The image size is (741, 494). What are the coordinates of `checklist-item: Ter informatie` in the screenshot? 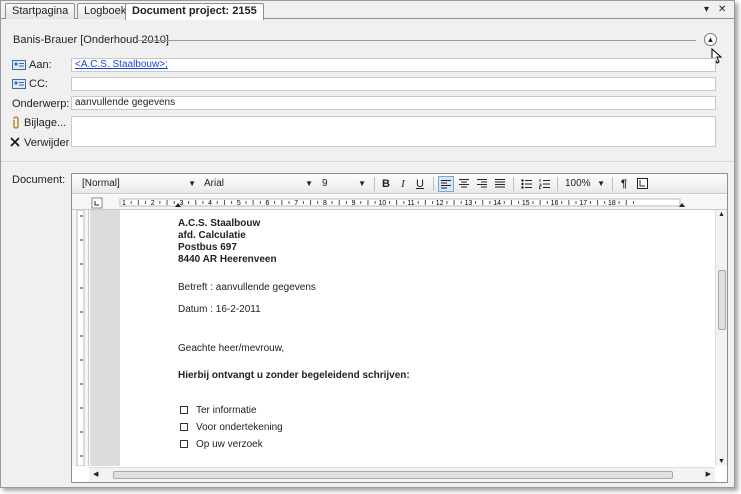 It's located at (226, 410).